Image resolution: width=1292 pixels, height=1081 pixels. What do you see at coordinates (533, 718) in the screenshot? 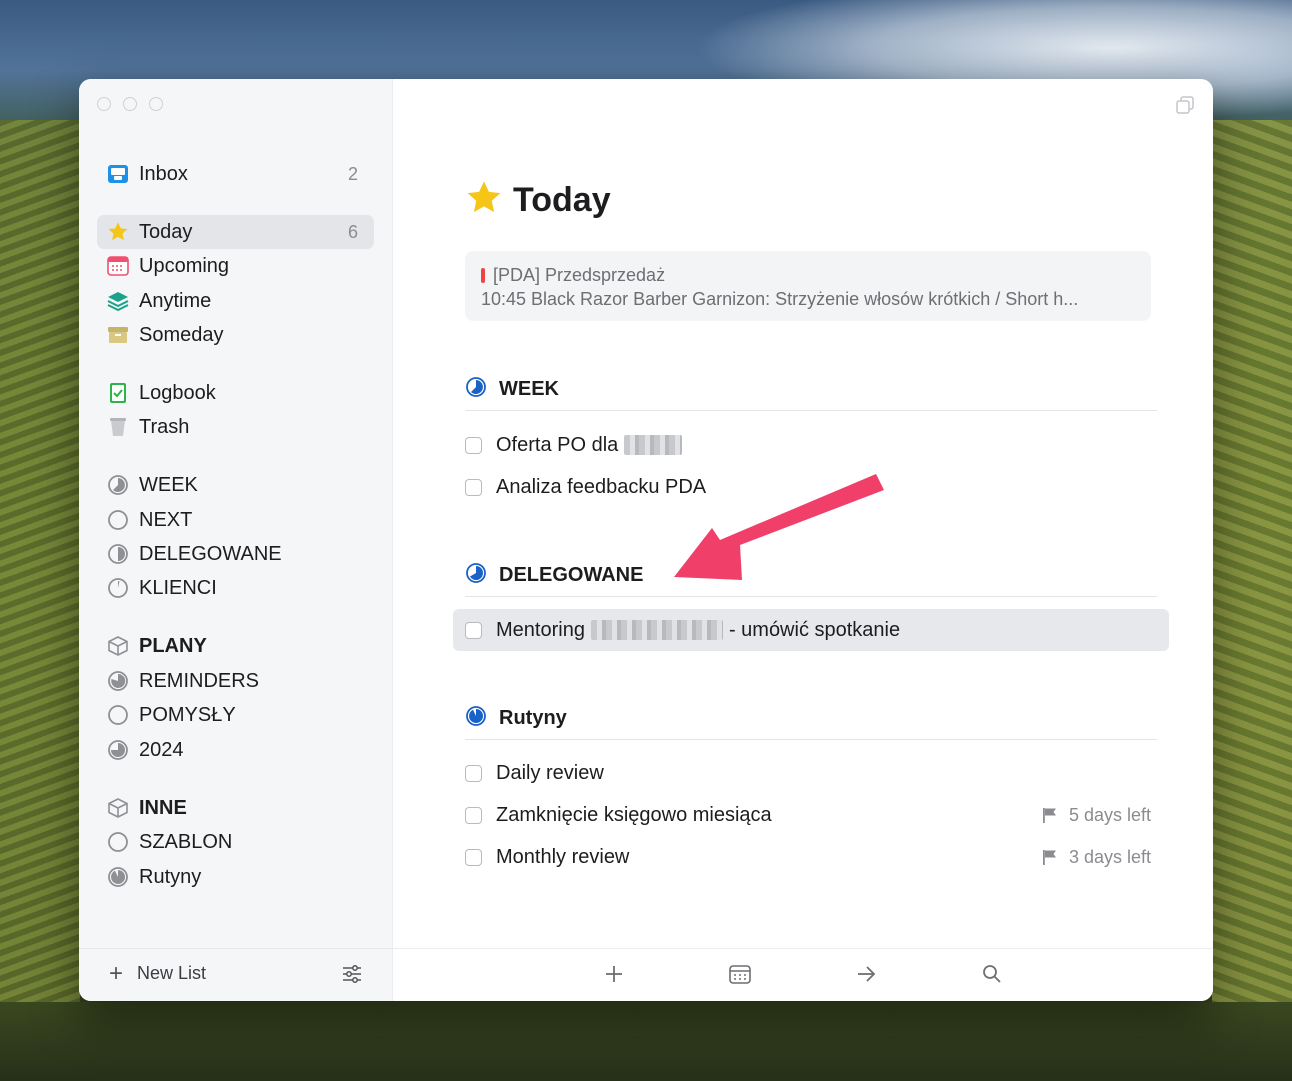
I see `section-title: Rutyny` at bounding box center [533, 718].